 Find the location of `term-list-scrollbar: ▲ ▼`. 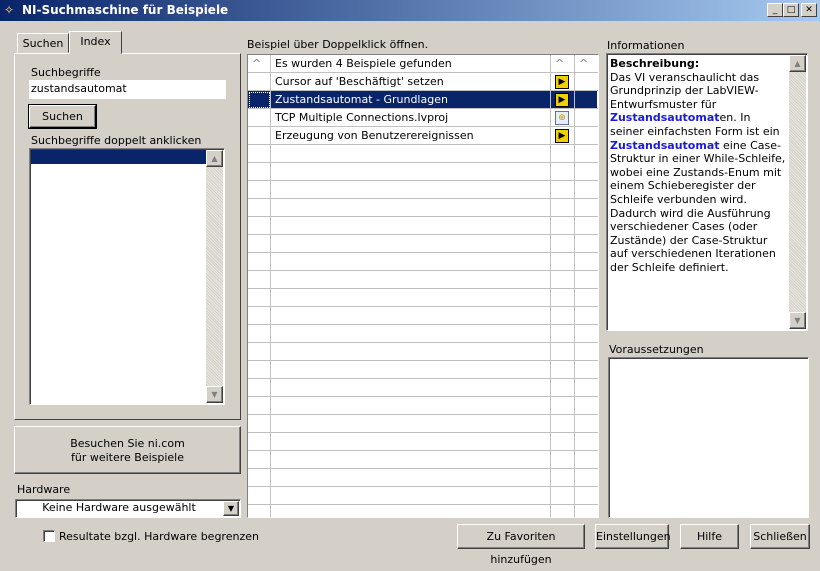

term-list-scrollbar: ▲ ▼ is located at coordinates (214, 276).